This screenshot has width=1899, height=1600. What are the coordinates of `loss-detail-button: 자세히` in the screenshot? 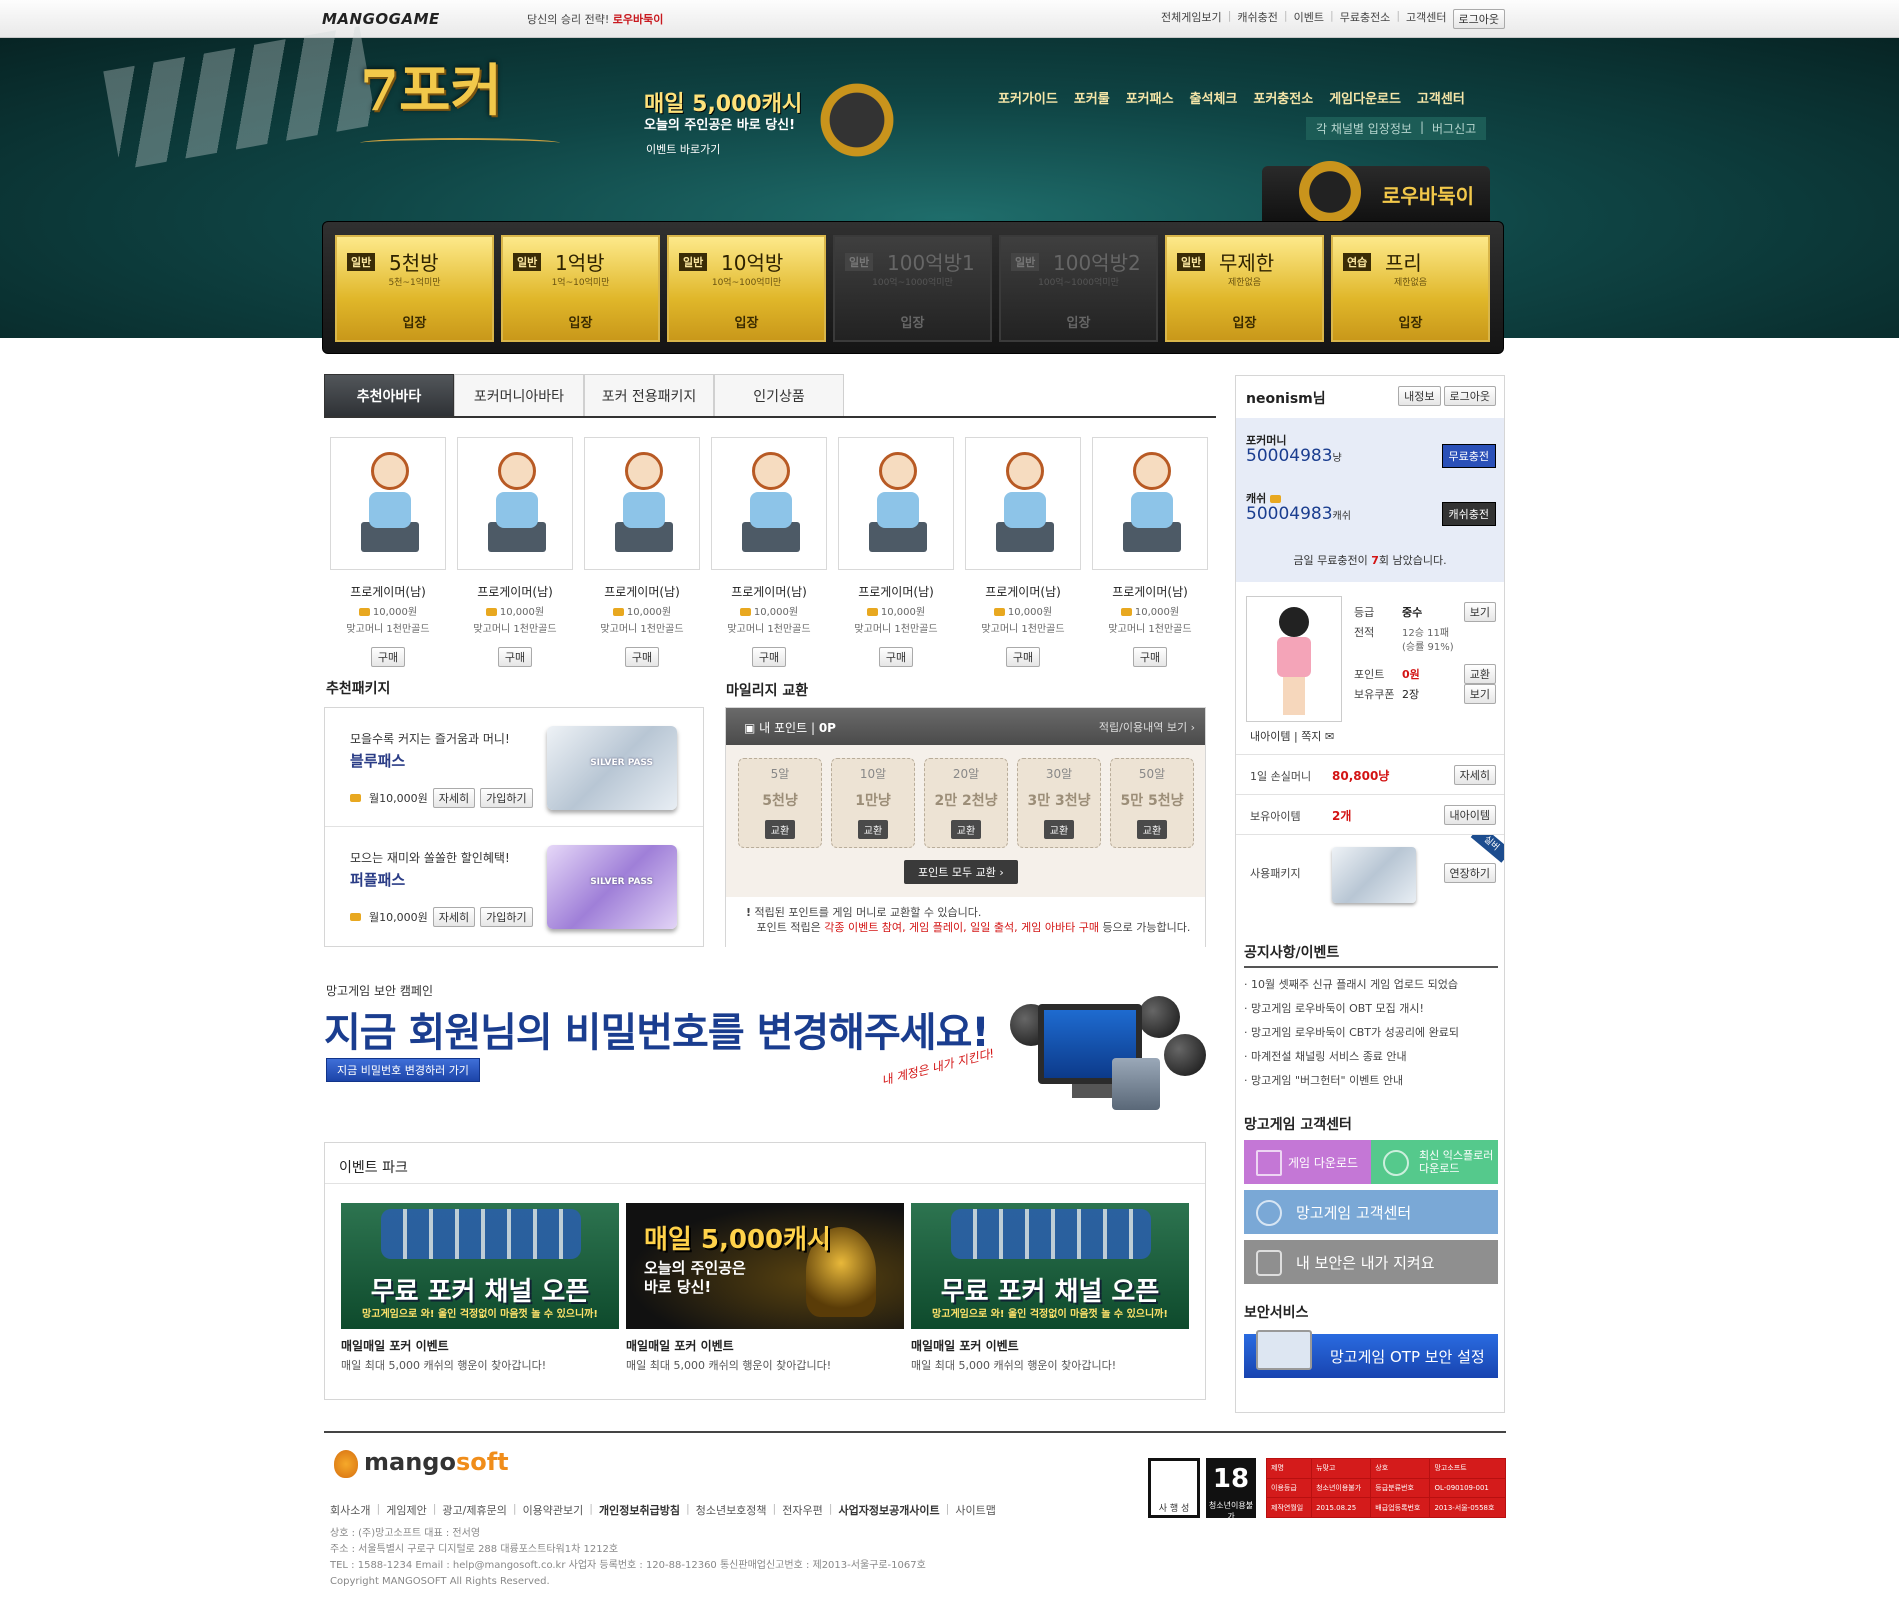 It's located at (1474, 775).